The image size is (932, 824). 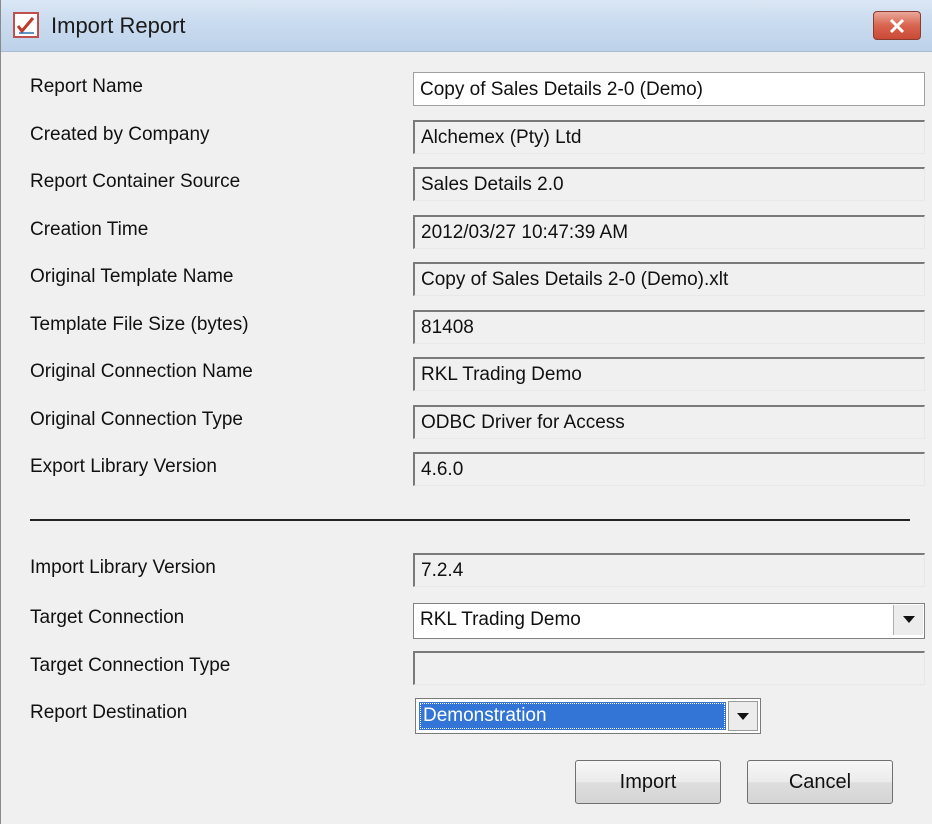 I want to click on original-connection-name-label: Original Connection Name, so click(x=141, y=371).